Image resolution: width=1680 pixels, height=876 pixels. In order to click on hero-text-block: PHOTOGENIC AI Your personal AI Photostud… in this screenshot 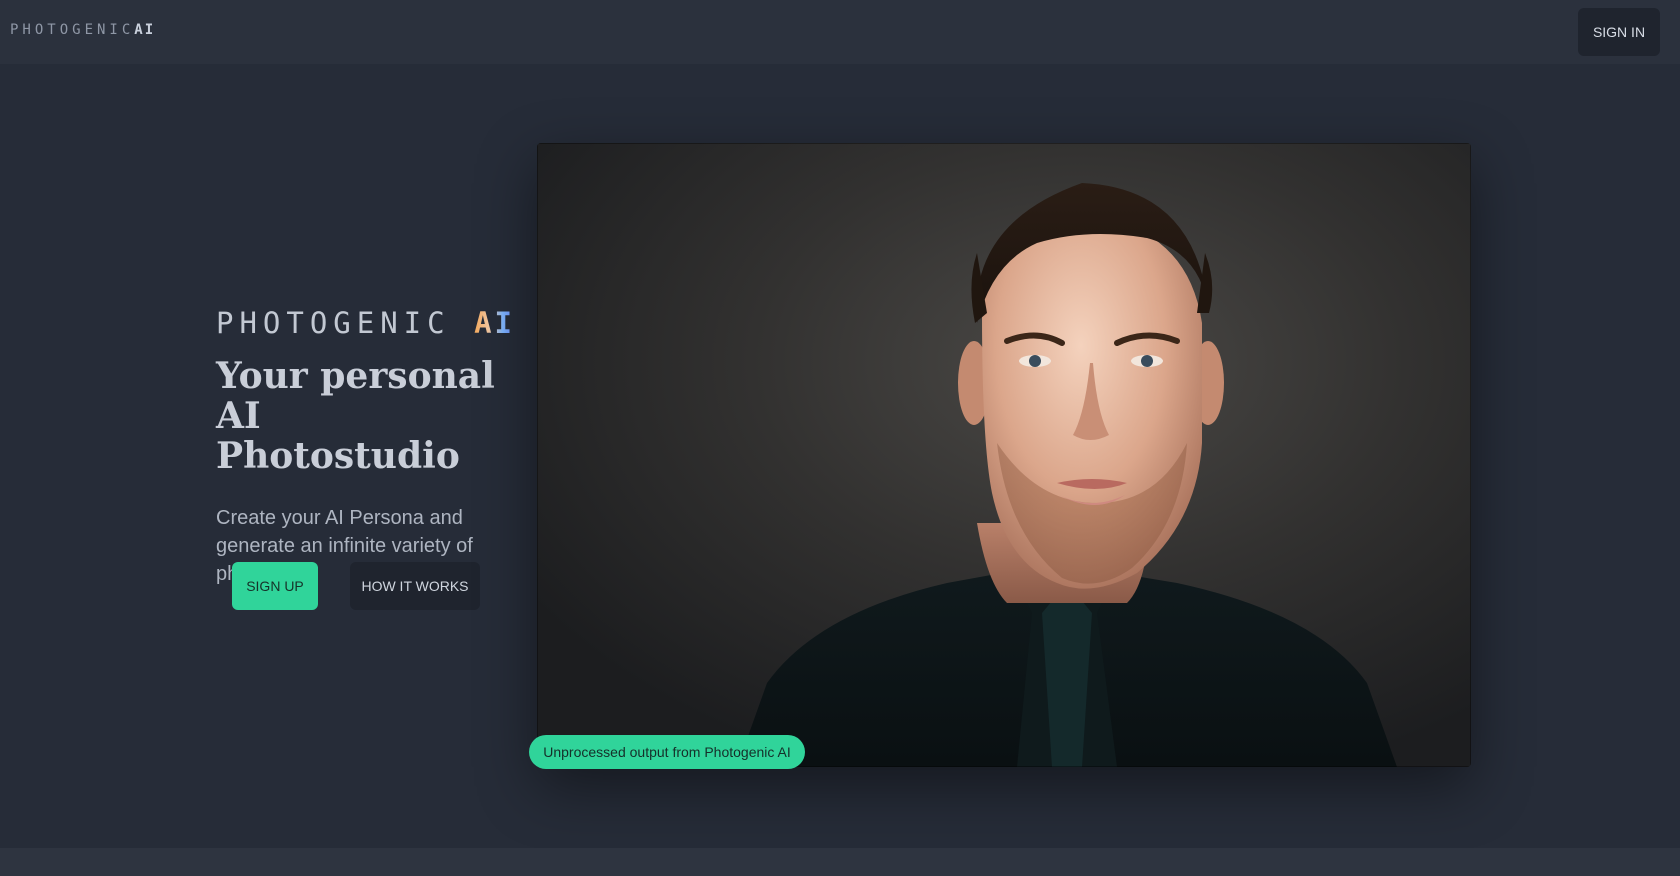, I will do `click(371, 447)`.